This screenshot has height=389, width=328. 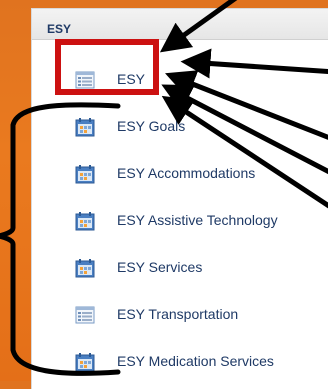 I want to click on panel-header: ESY, so click(x=180, y=24).